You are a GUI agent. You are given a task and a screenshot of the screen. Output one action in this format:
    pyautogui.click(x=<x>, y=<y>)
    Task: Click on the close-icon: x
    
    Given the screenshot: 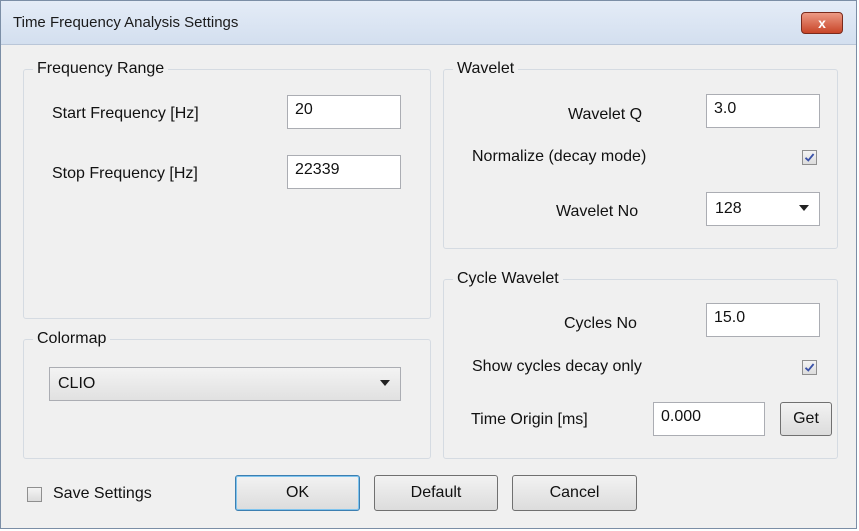 What is the action you would take?
    pyautogui.click(x=822, y=23)
    